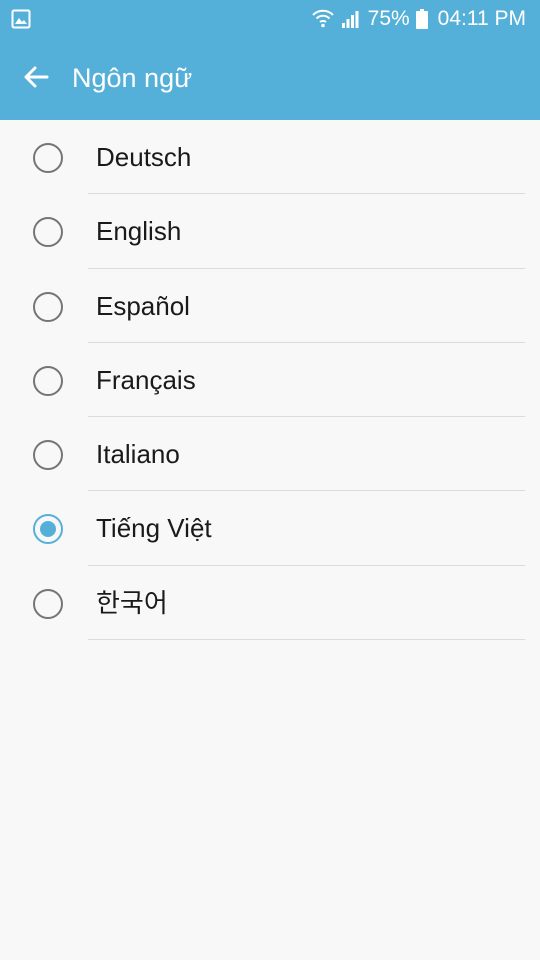 This screenshot has width=540, height=960. I want to click on language-option-italiano: Italiano, so click(270, 454).